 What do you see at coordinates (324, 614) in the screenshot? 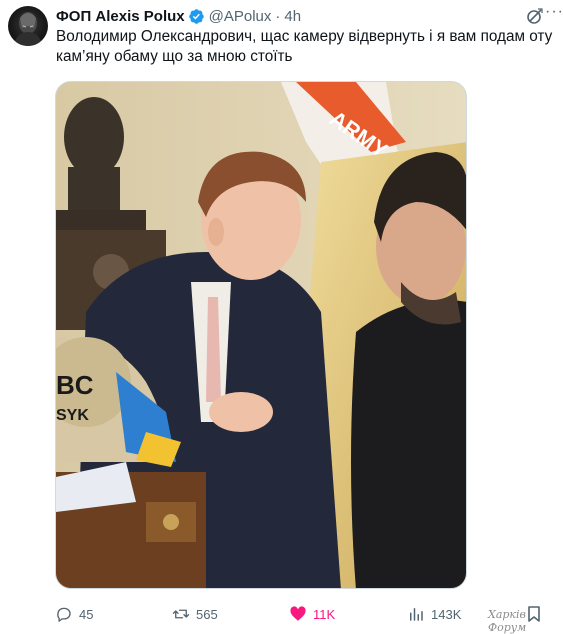
I see `like-count: 11K` at bounding box center [324, 614].